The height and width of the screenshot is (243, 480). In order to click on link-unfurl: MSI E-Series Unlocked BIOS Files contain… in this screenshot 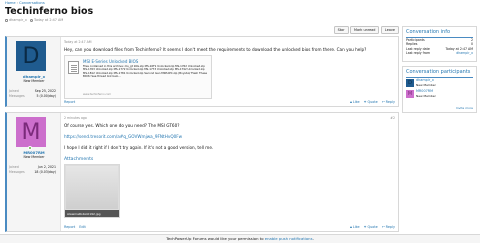, I will do `click(138, 77)`.